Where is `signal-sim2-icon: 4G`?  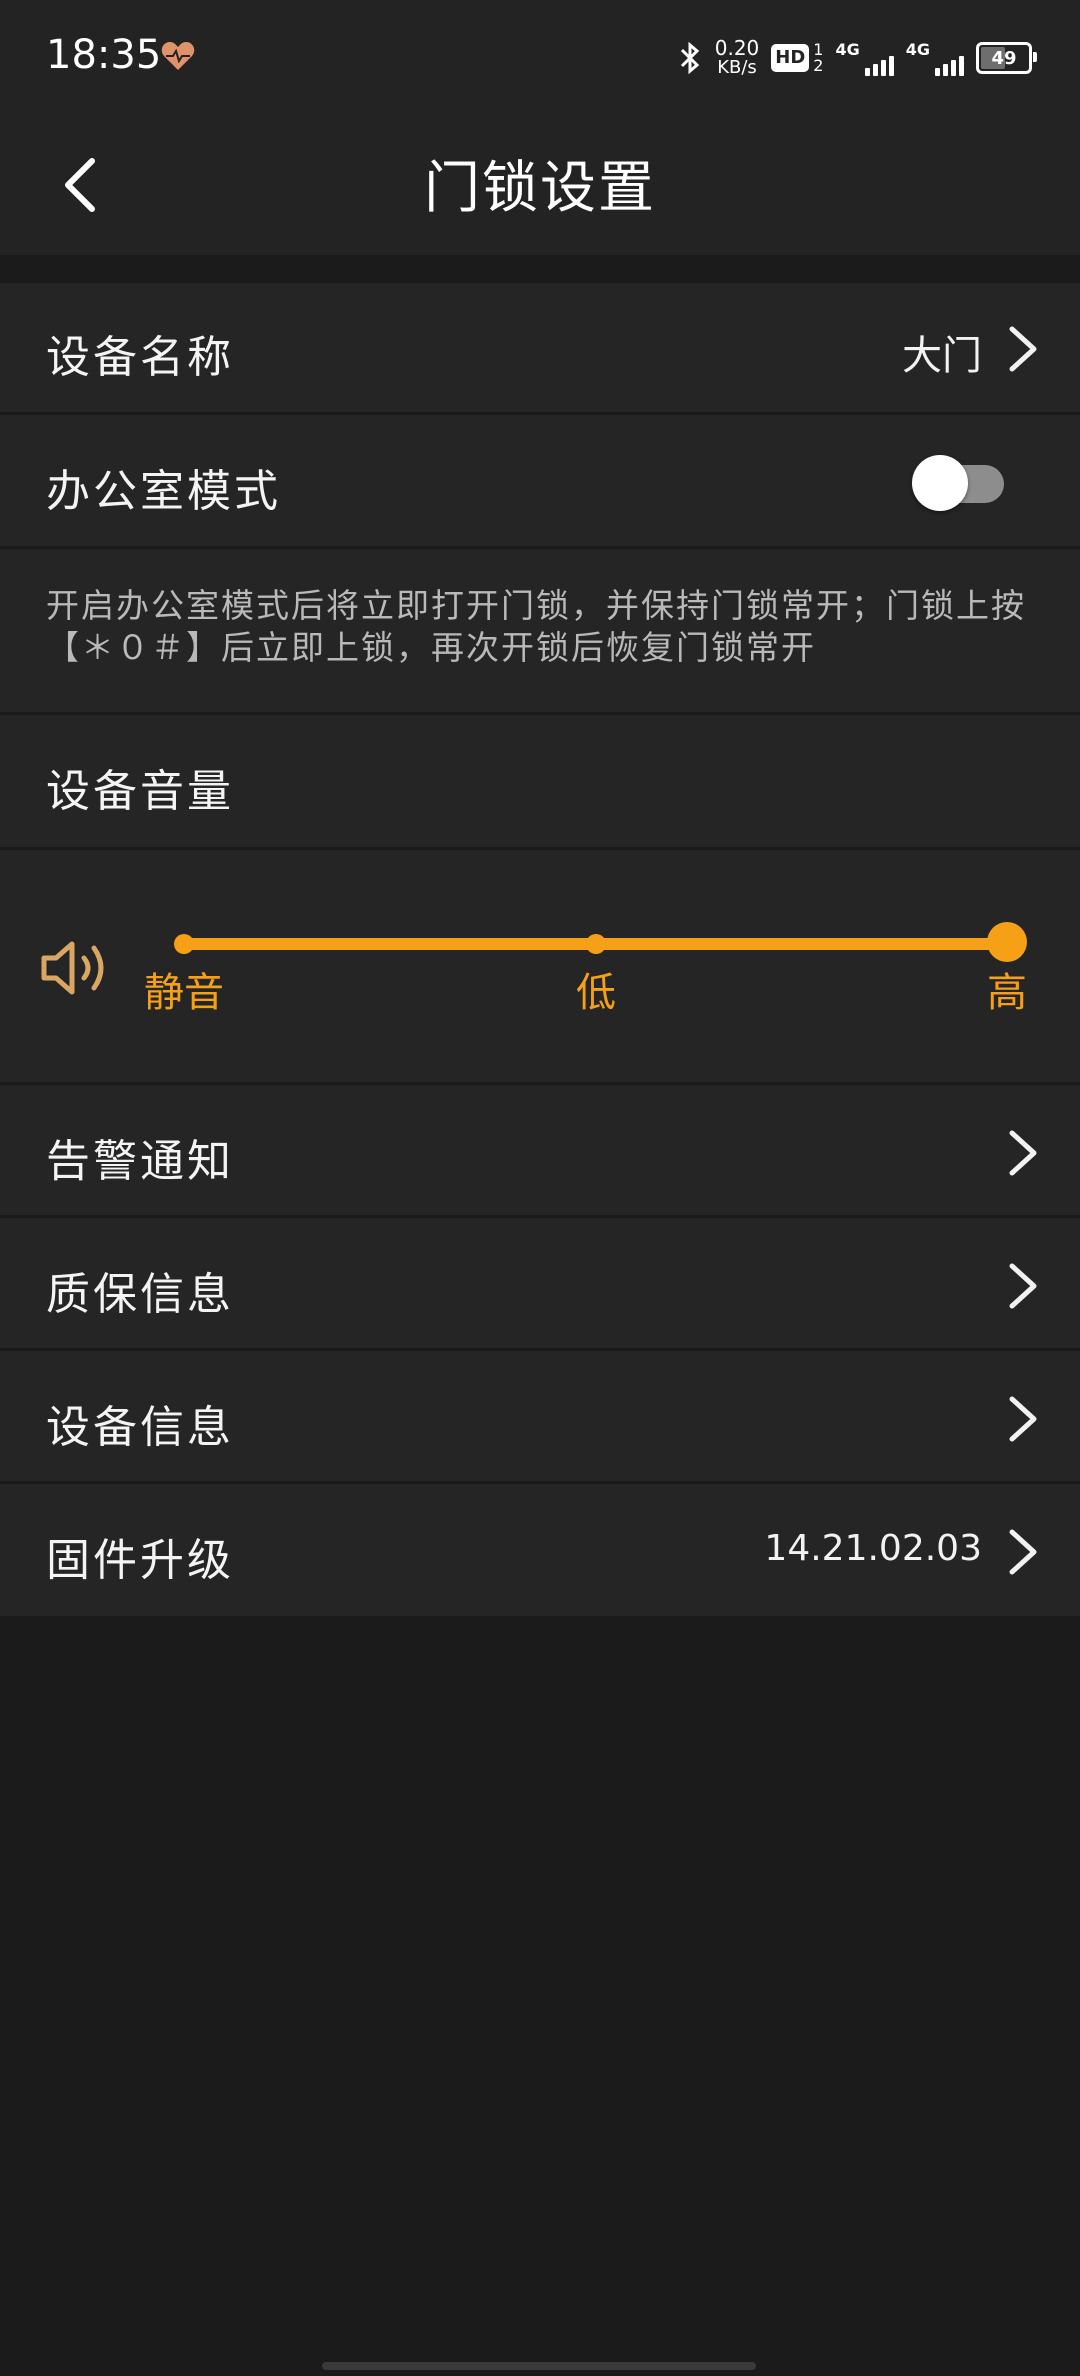 signal-sim2-icon: 4G is located at coordinates (935, 58).